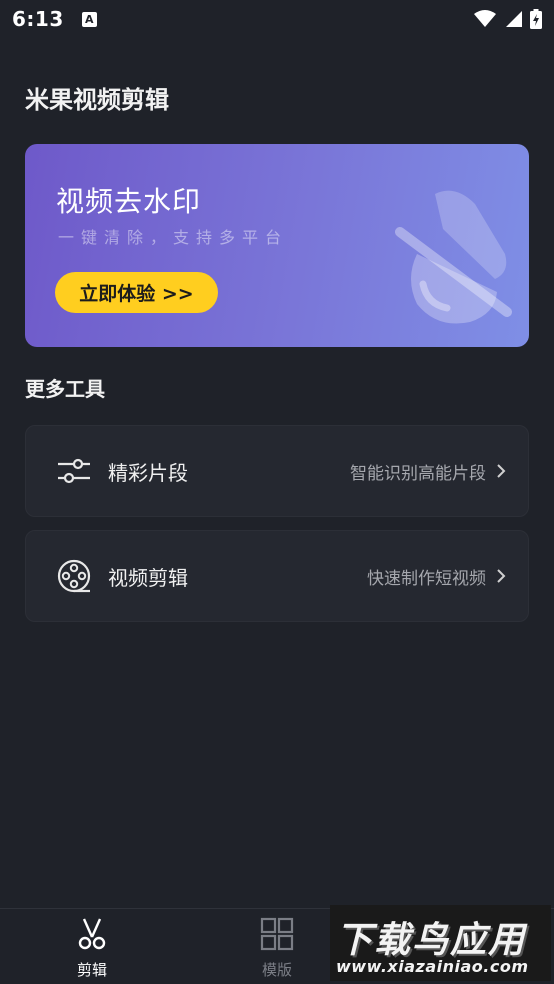 The width and height of the screenshot is (554, 984). Describe the element at coordinates (485, 18) in the screenshot. I see `wifi-icon` at that location.